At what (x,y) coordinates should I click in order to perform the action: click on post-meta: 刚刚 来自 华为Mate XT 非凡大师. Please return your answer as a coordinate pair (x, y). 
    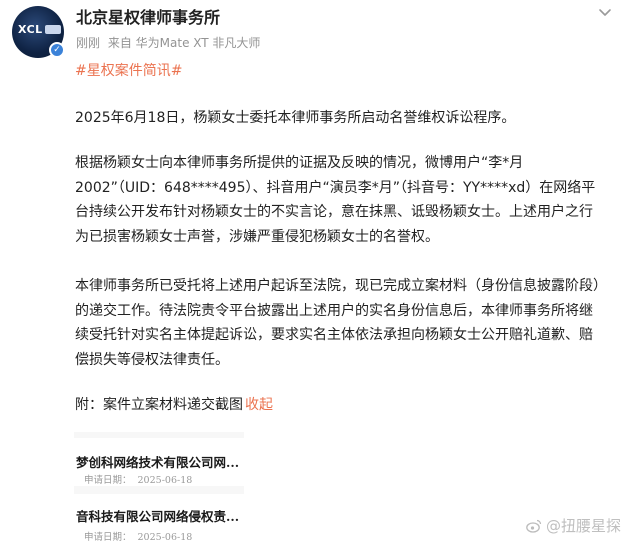
    Looking at the image, I should click on (170, 43).